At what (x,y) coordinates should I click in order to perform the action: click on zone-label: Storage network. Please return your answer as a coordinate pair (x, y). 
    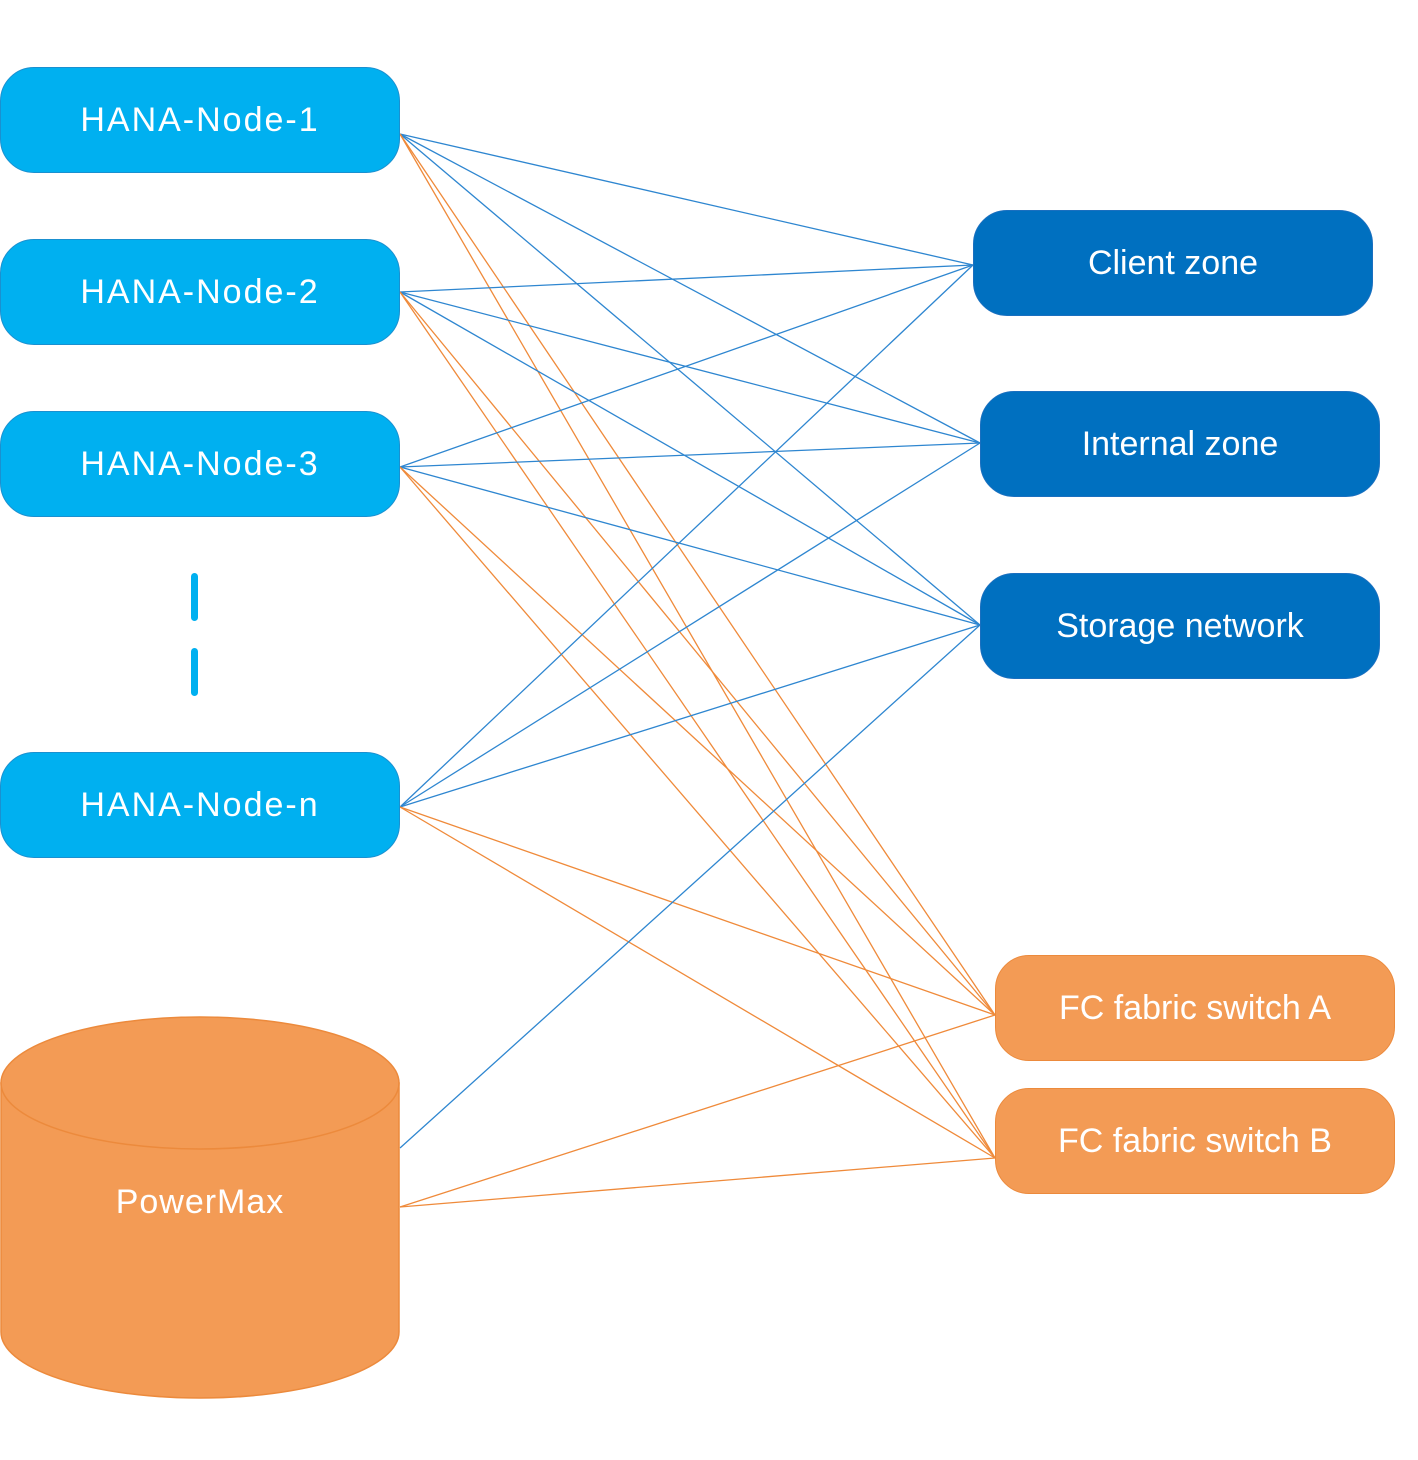
    Looking at the image, I should click on (1180, 625).